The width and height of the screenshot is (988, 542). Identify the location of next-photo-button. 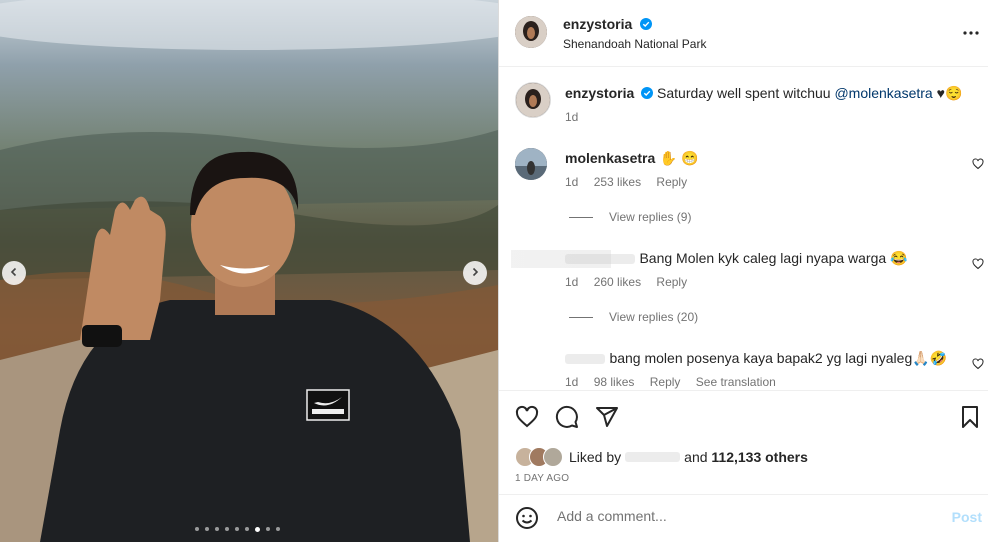
(475, 273).